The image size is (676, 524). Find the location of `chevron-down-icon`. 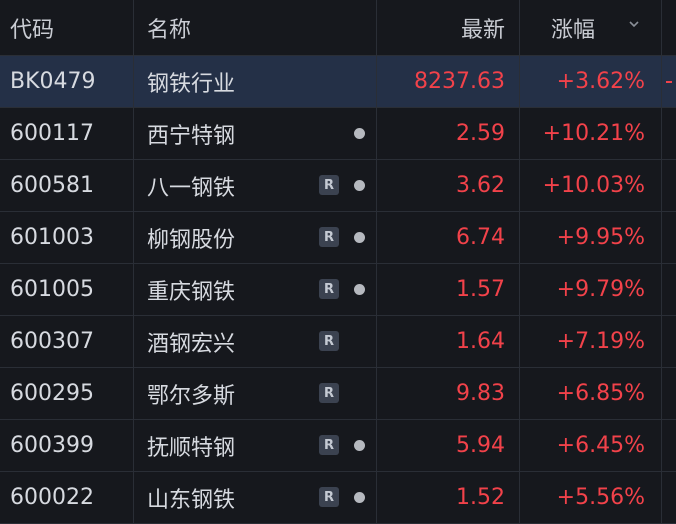

chevron-down-icon is located at coordinates (634, 24).